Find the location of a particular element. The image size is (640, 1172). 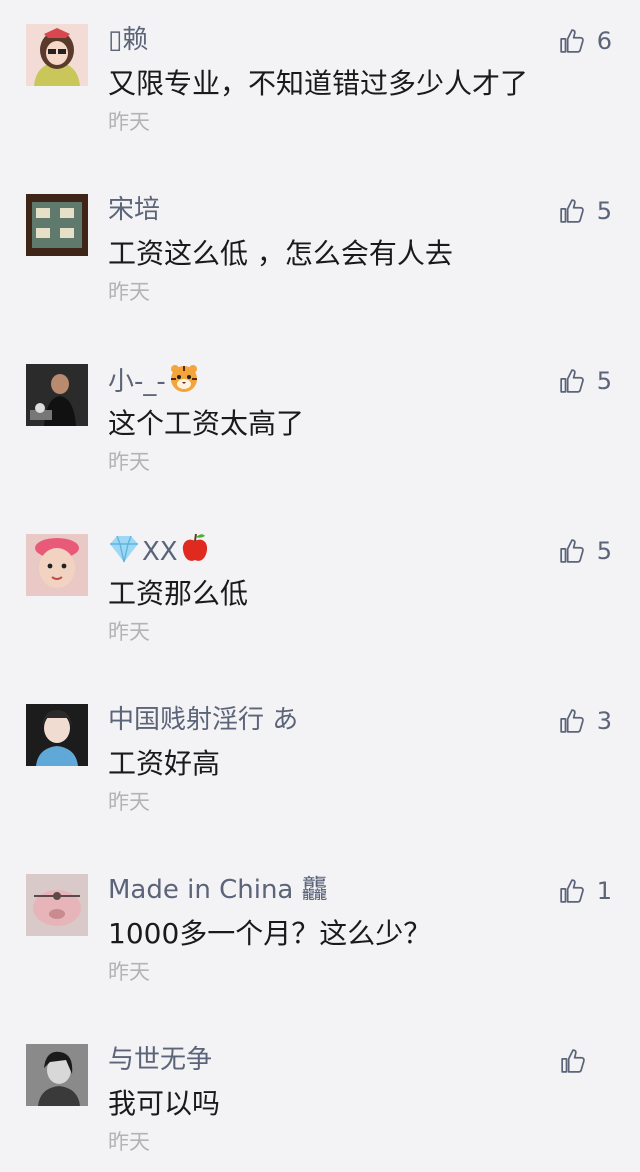

like-count: 6 is located at coordinates (604, 41).